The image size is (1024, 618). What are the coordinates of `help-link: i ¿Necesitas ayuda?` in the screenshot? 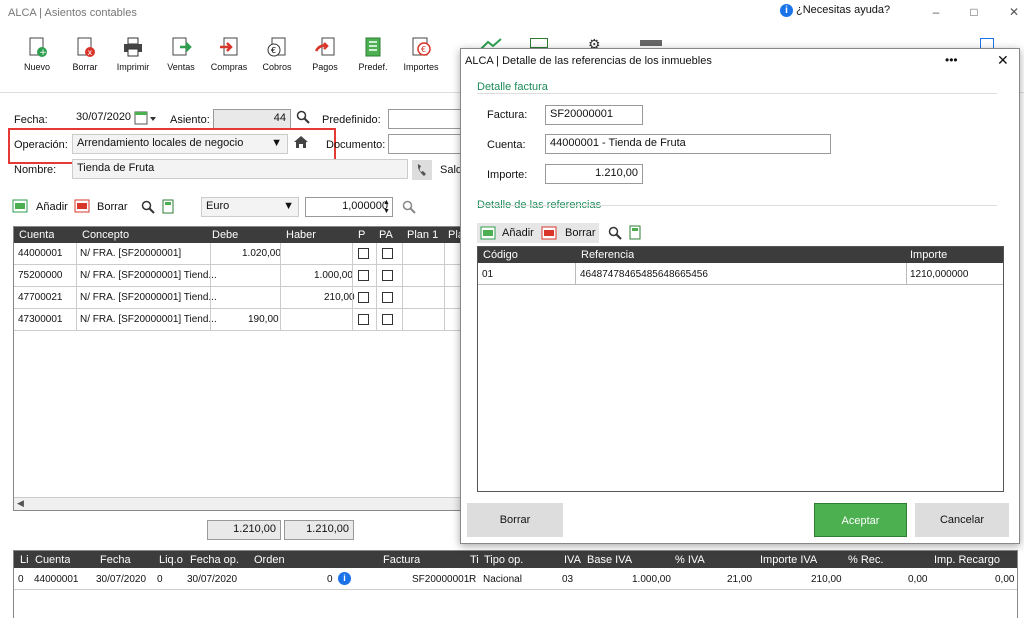 It's located at (835, 10).